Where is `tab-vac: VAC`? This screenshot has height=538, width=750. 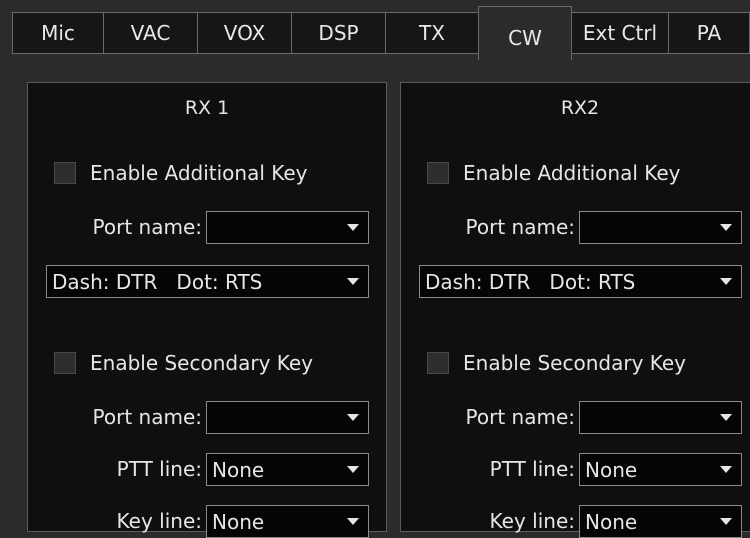
tab-vac: VAC is located at coordinates (150, 33).